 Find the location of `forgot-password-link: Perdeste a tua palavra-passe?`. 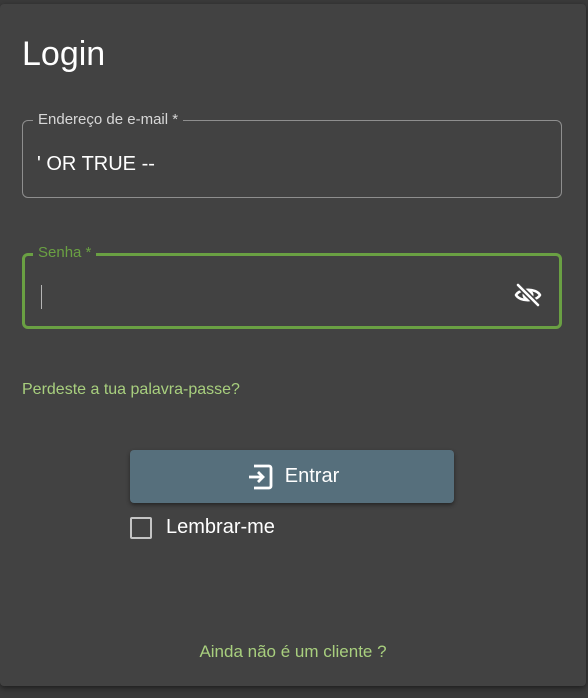

forgot-password-link: Perdeste a tua palavra-passe? is located at coordinates (131, 390).